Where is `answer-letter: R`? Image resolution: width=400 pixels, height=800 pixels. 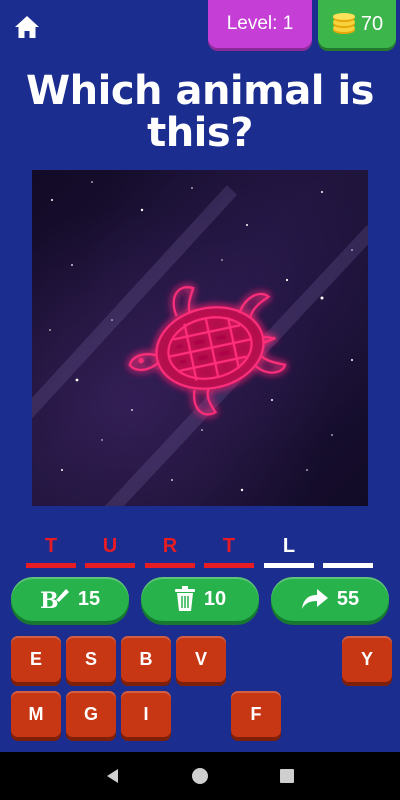
answer-letter: R is located at coordinates (170, 546).